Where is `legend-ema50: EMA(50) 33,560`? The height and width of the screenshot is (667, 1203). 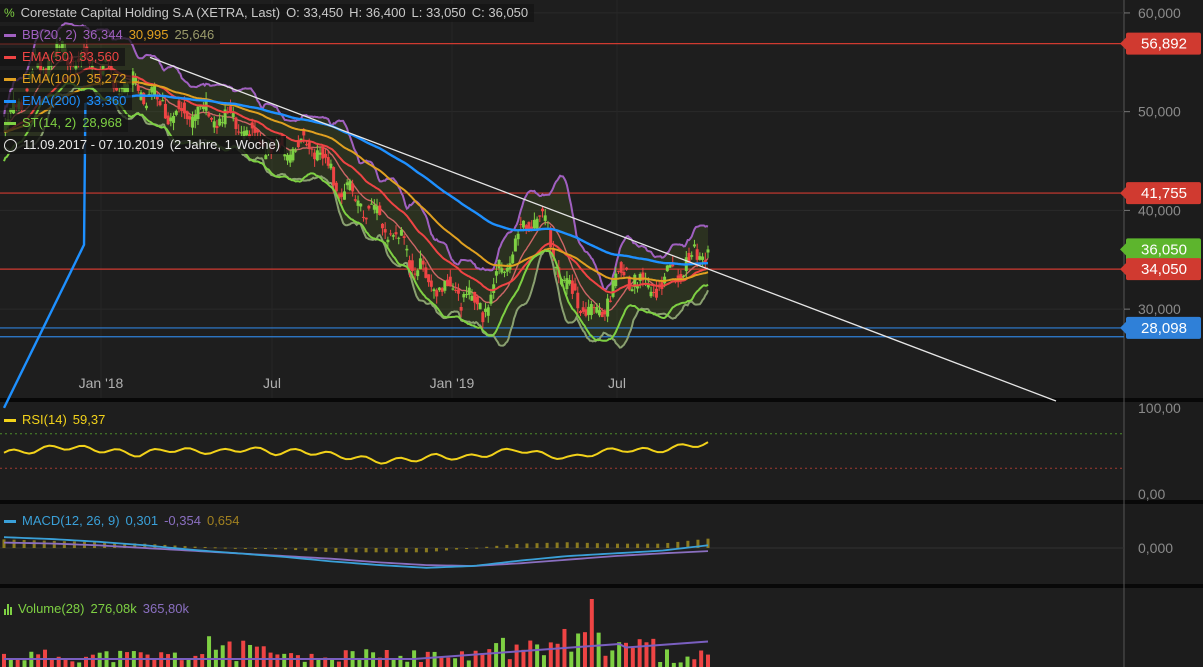 legend-ema50: EMA(50) 33,560 is located at coordinates (62, 57).